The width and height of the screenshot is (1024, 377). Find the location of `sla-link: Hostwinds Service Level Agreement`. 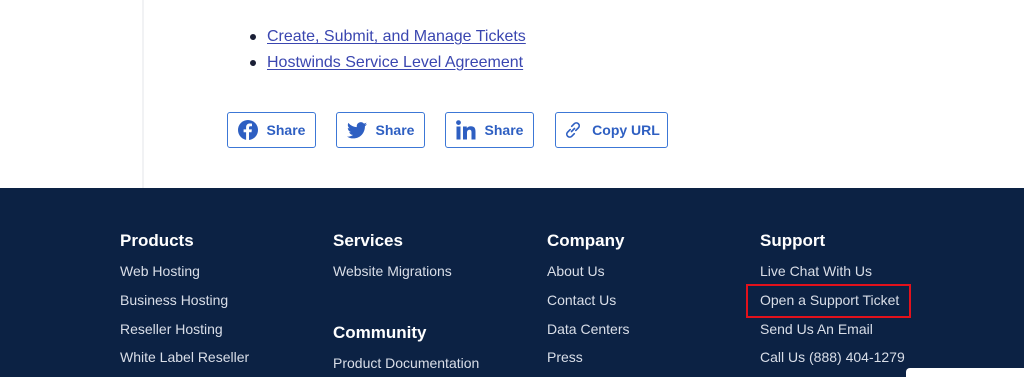

sla-link: Hostwinds Service Level Agreement is located at coordinates (395, 62).